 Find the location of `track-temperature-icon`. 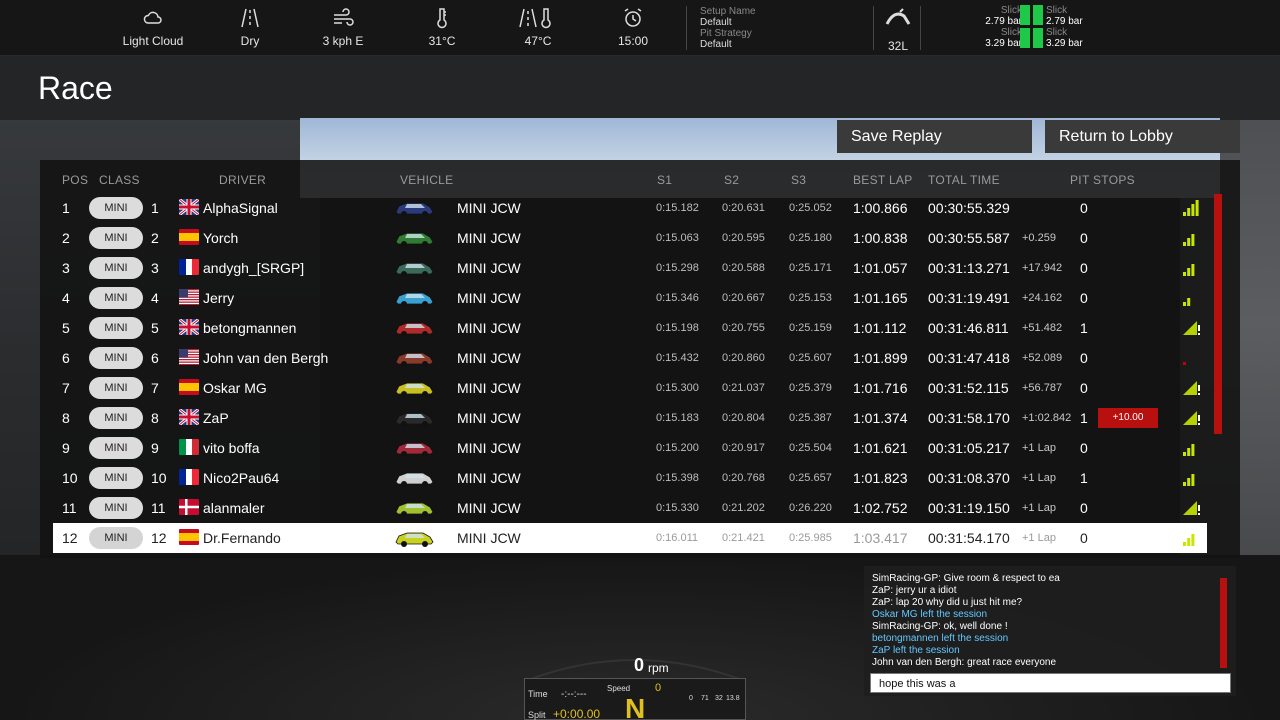

track-temperature-icon is located at coordinates (535, 18).